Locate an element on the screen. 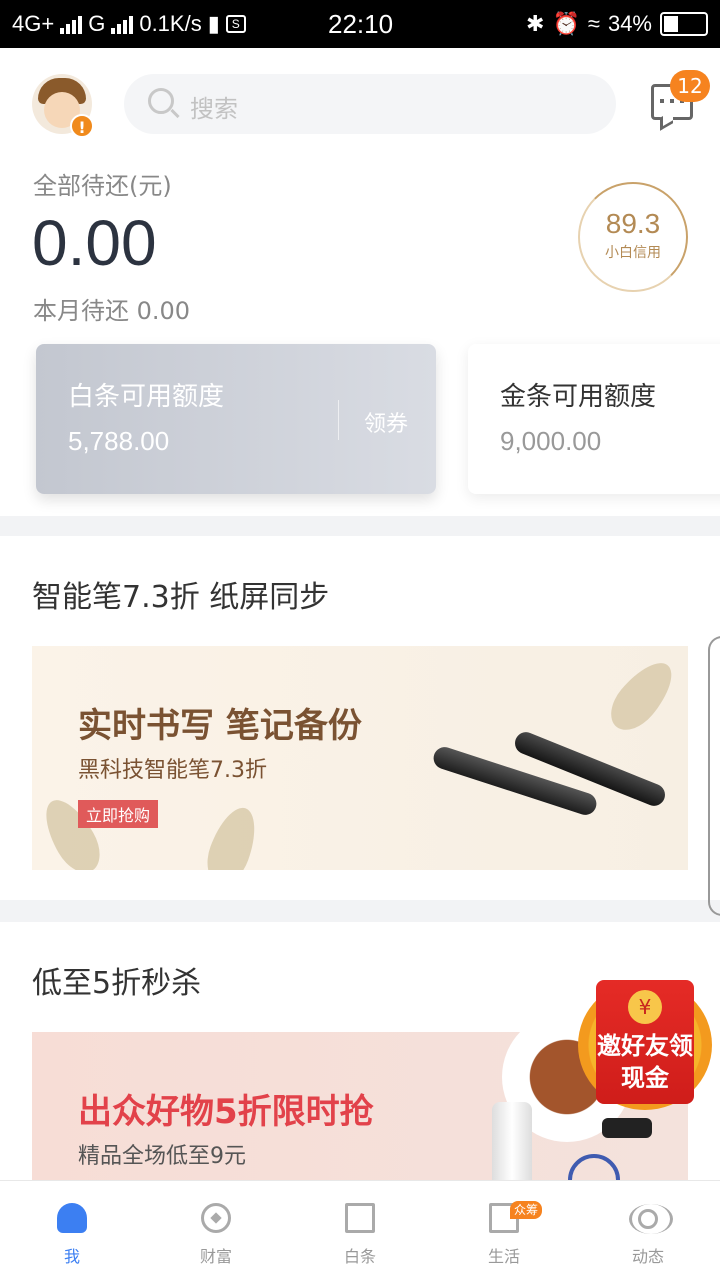 This screenshot has width=720, height=1280. banner-heading: 实时书写 笔记备份 is located at coordinates (220, 726).